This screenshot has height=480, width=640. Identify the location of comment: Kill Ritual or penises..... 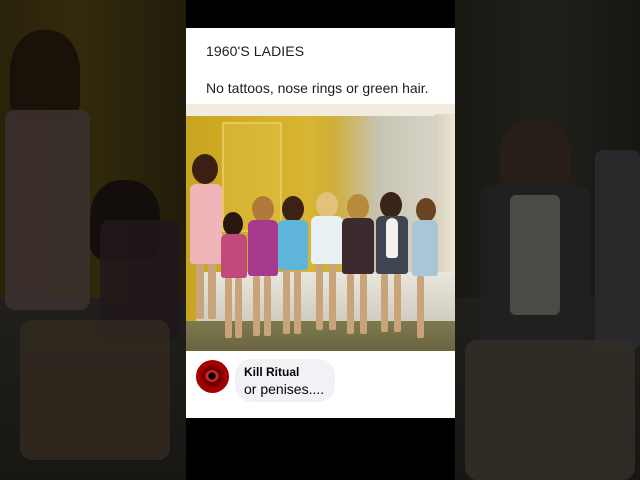
(320, 383).